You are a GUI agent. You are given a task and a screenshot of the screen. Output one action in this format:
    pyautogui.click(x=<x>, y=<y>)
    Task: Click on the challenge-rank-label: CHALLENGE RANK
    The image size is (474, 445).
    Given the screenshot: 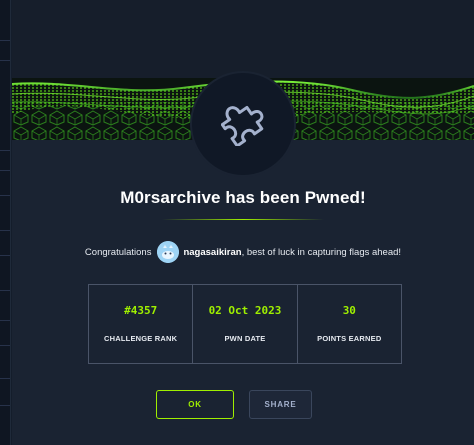 What is the action you would take?
    pyautogui.click(x=141, y=338)
    